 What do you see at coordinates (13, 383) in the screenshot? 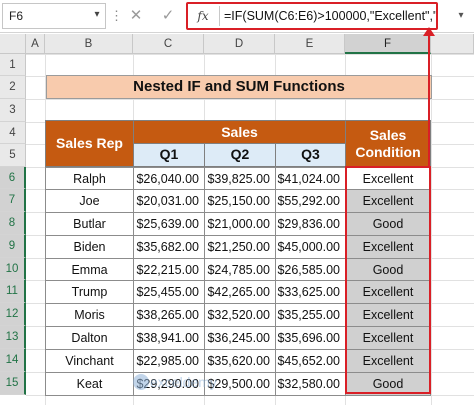
I see `row-header-15: 15` at bounding box center [13, 383].